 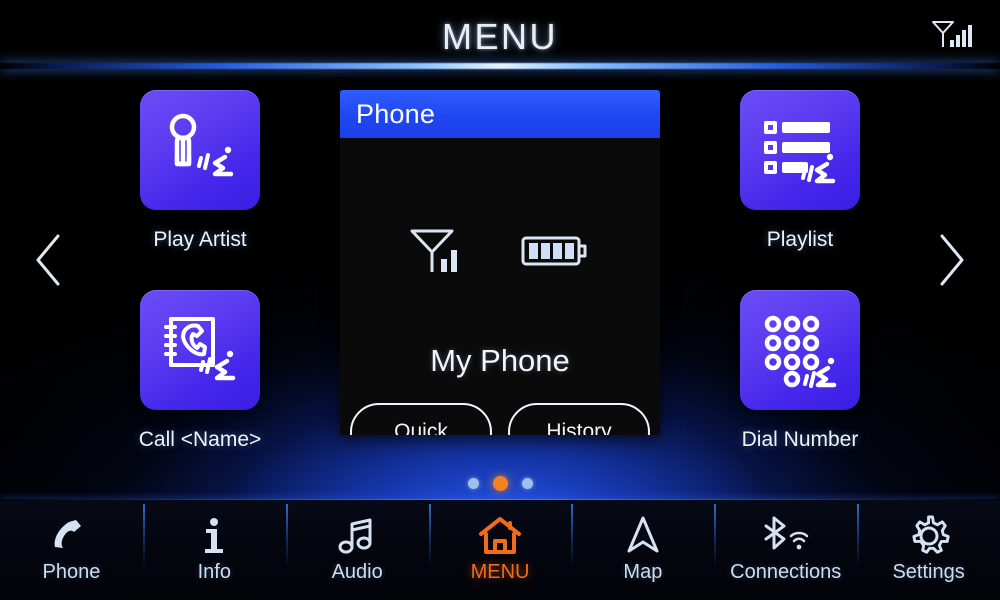 What do you see at coordinates (500, 36) in the screenshot?
I see `page-title: MENU` at bounding box center [500, 36].